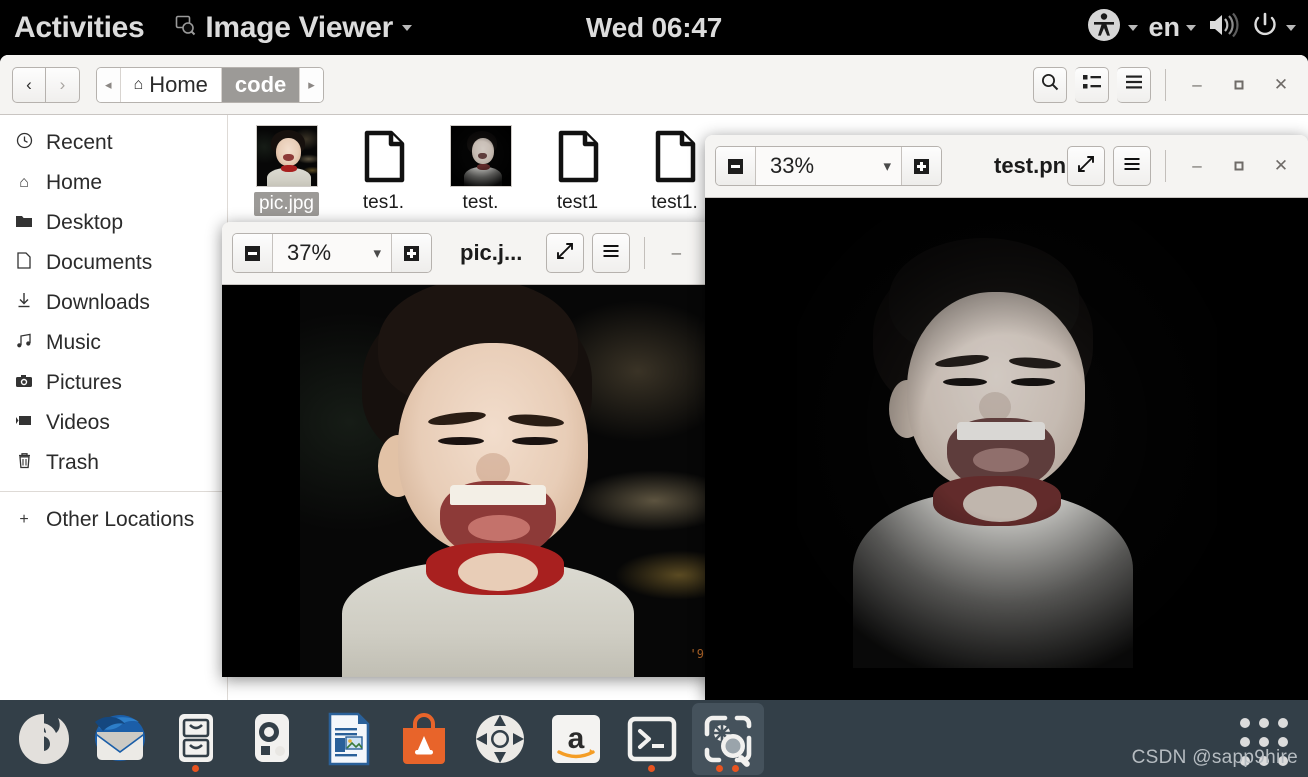 The width and height of the screenshot is (1308, 777). What do you see at coordinates (109, 84) in the screenshot?
I see `breadcrumb-scroll-left: ◂` at bounding box center [109, 84].